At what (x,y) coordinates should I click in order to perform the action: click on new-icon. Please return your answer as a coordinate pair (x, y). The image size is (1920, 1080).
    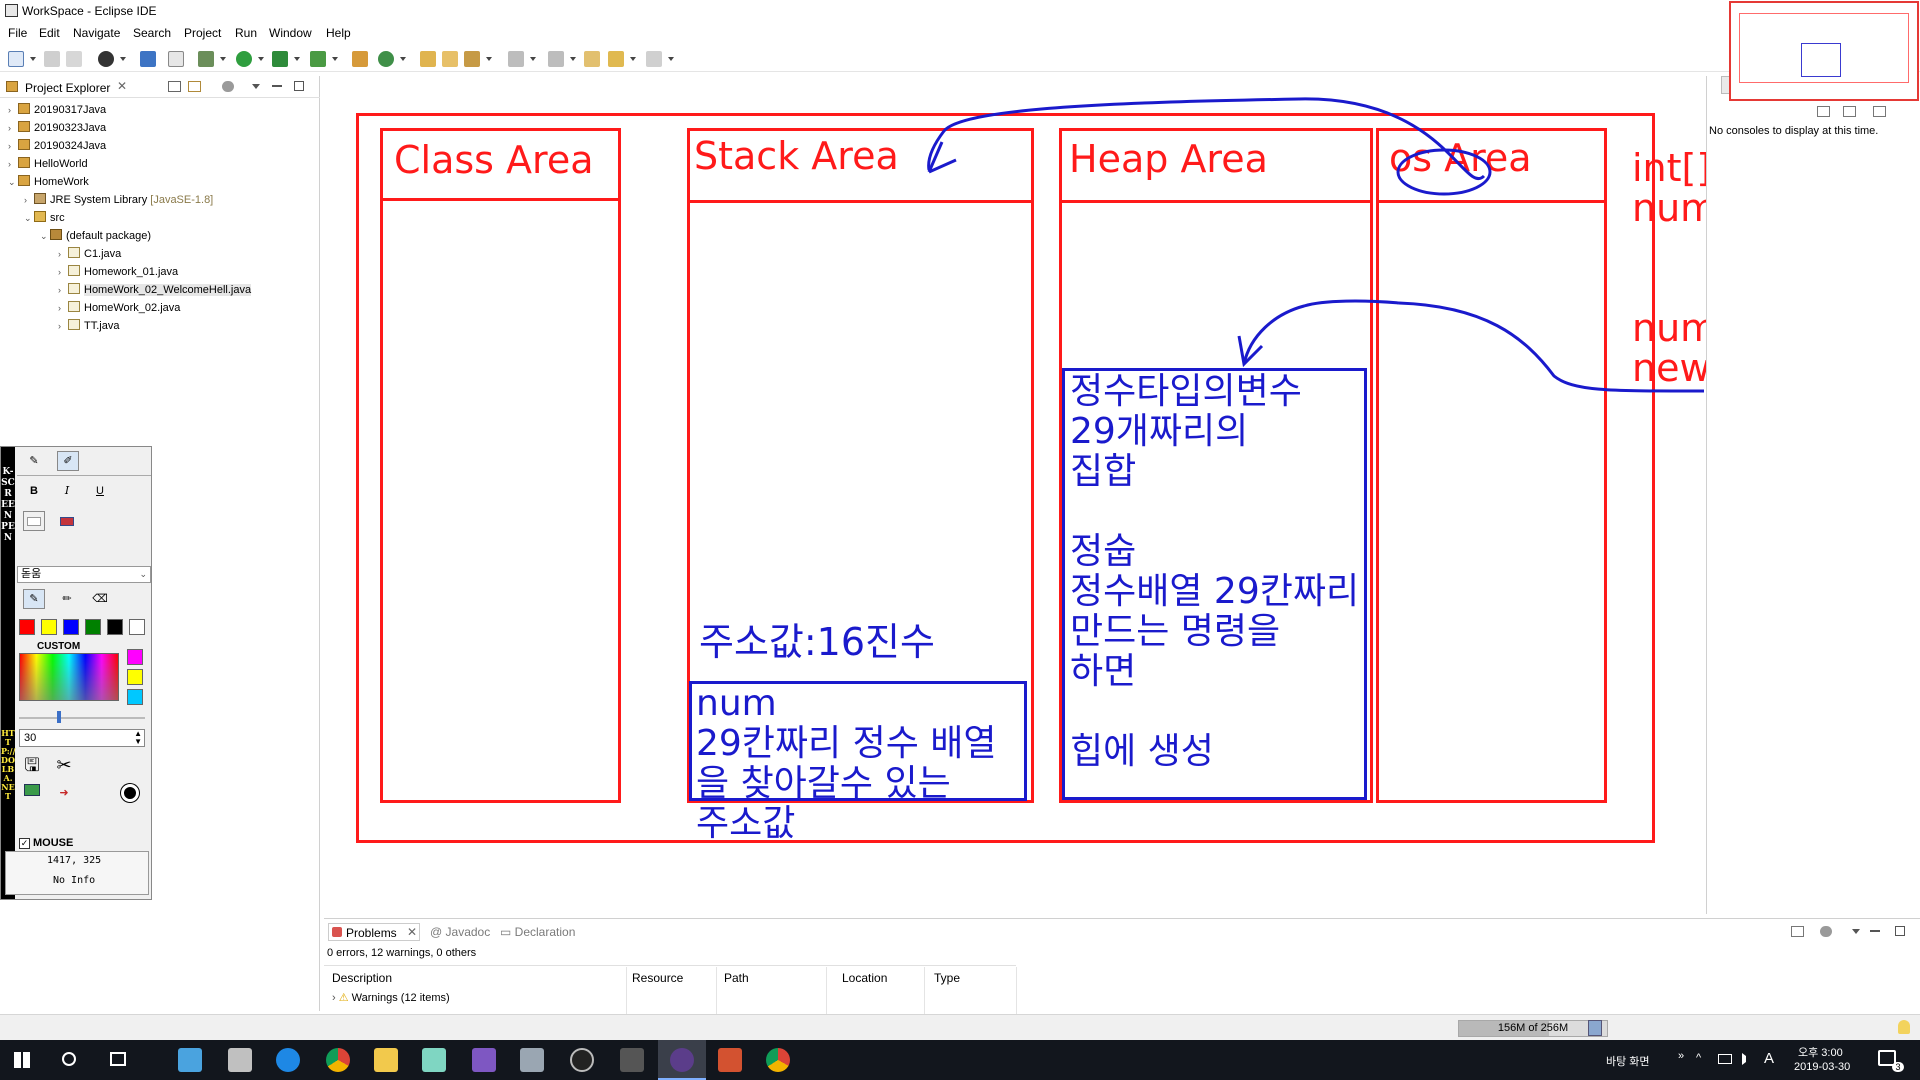
    Looking at the image, I should click on (16, 59).